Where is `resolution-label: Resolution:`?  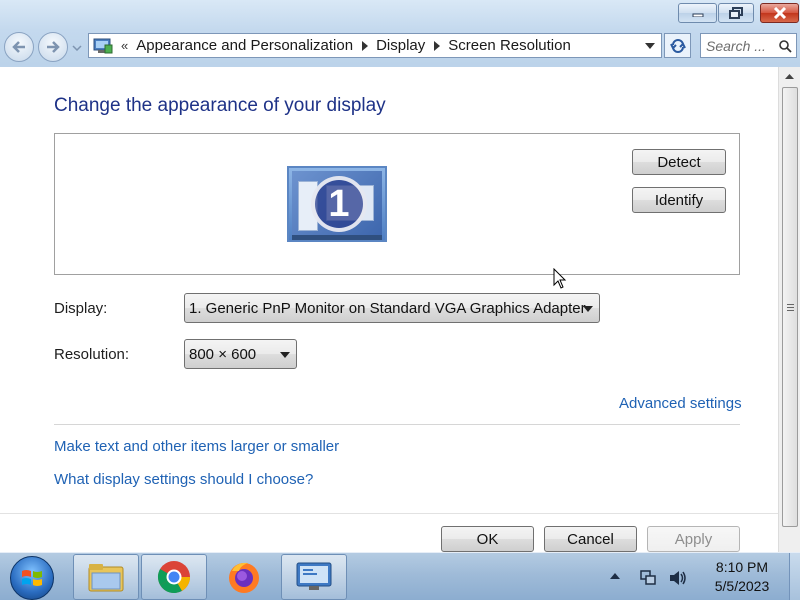
resolution-label: Resolution: is located at coordinates (92, 354).